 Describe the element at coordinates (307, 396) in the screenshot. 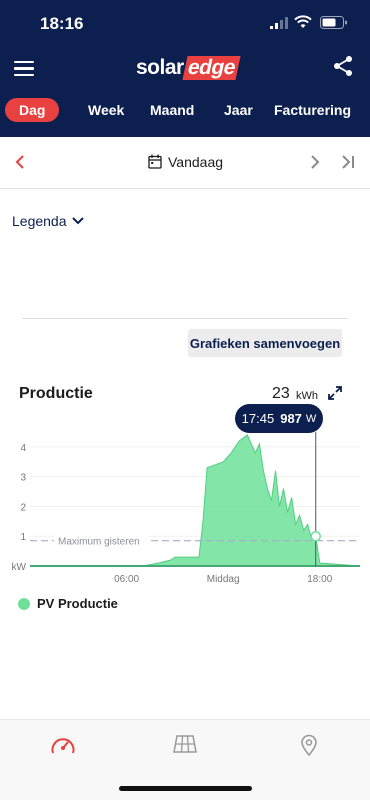

I see `production-unit: kWh` at that location.